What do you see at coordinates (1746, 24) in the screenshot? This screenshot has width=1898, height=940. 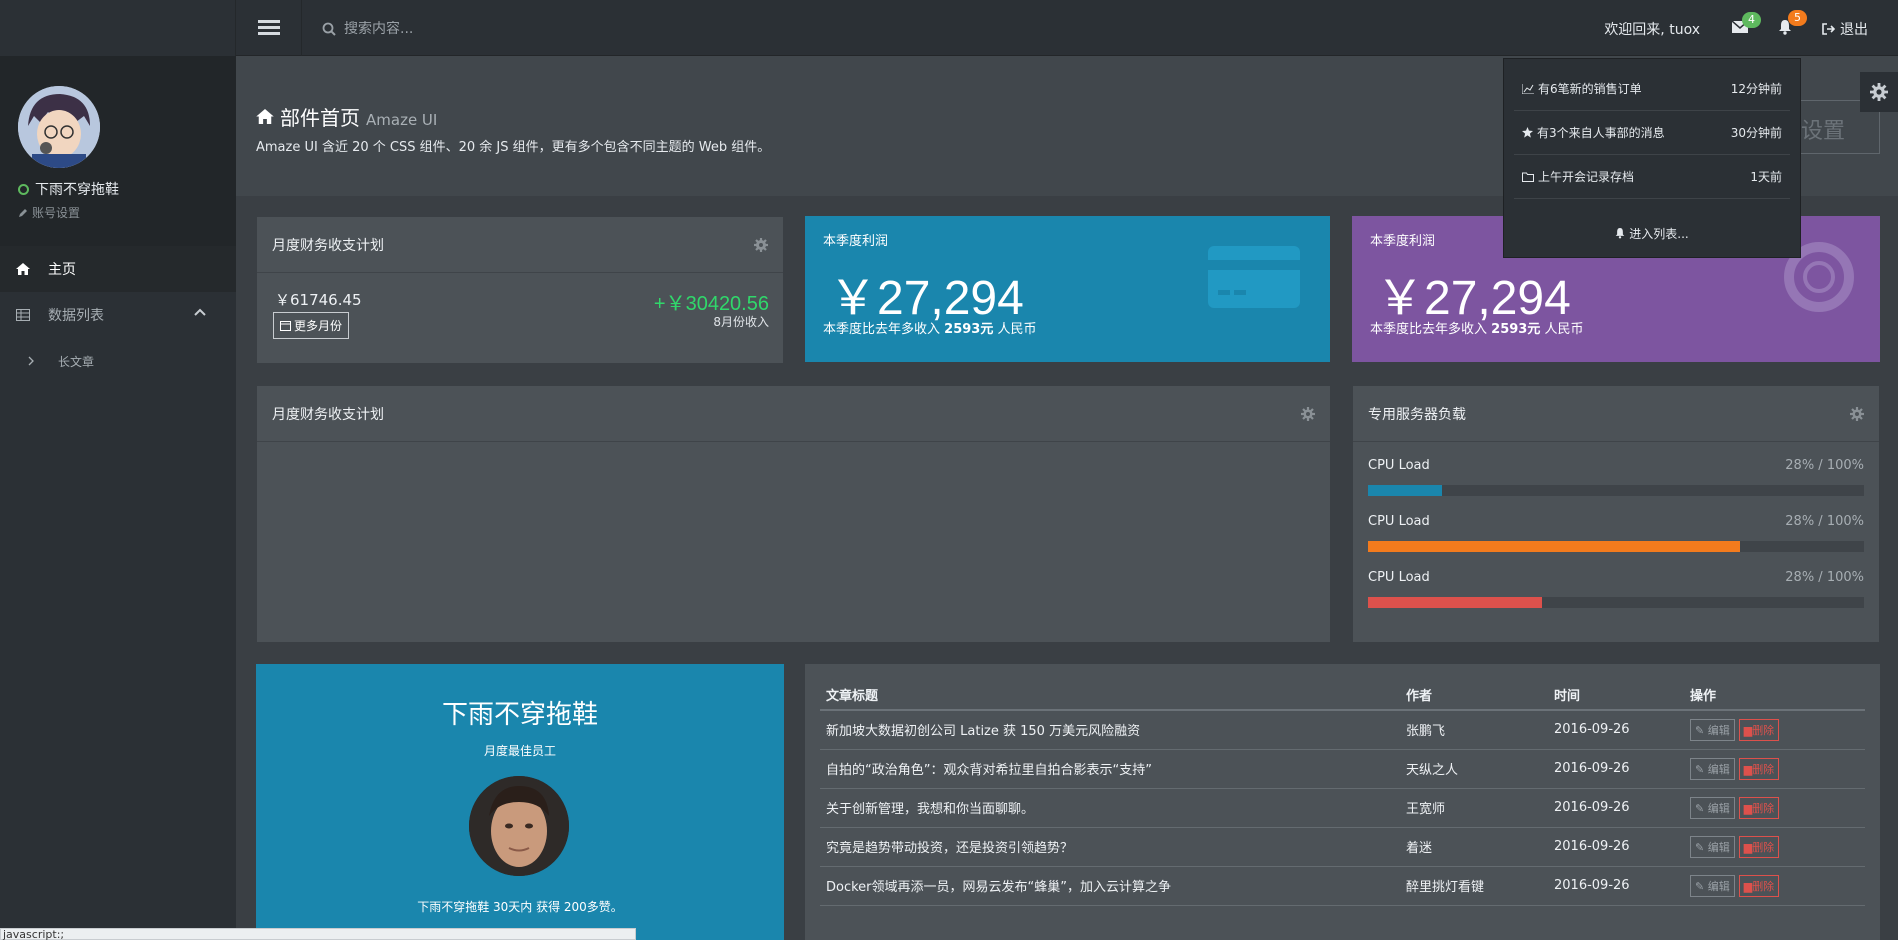 I see `mail-button: 4` at bounding box center [1746, 24].